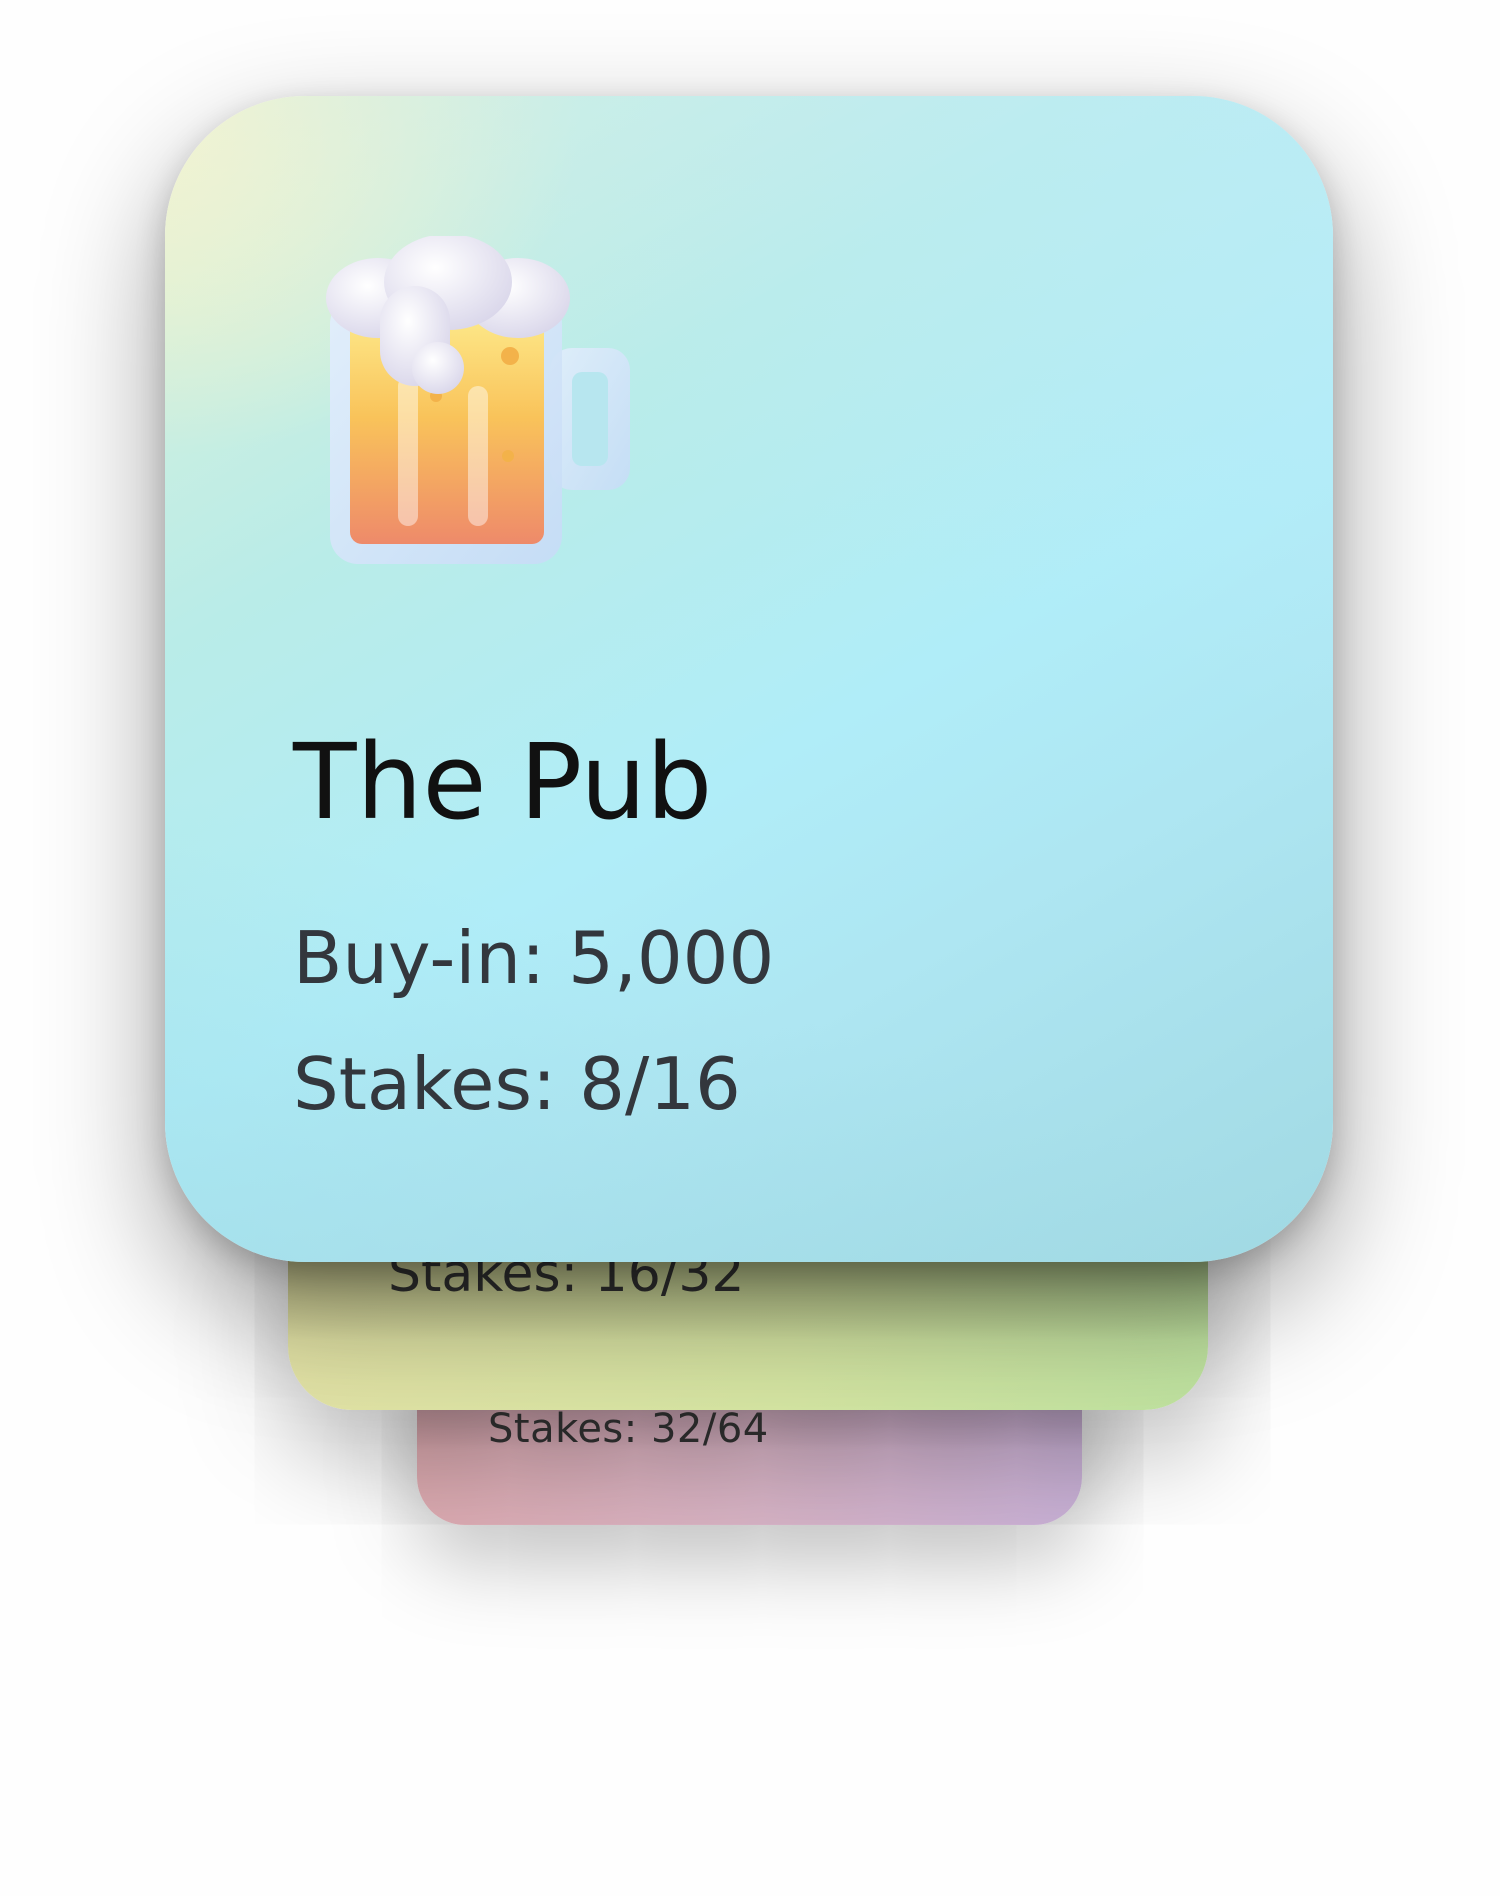 The image size is (1500, 1896). What do you see at coordinates (517, 1084) in the screenshot?
I see `card-stakes-label: Stakes: 8/16` at bounding box center [517, 1084].